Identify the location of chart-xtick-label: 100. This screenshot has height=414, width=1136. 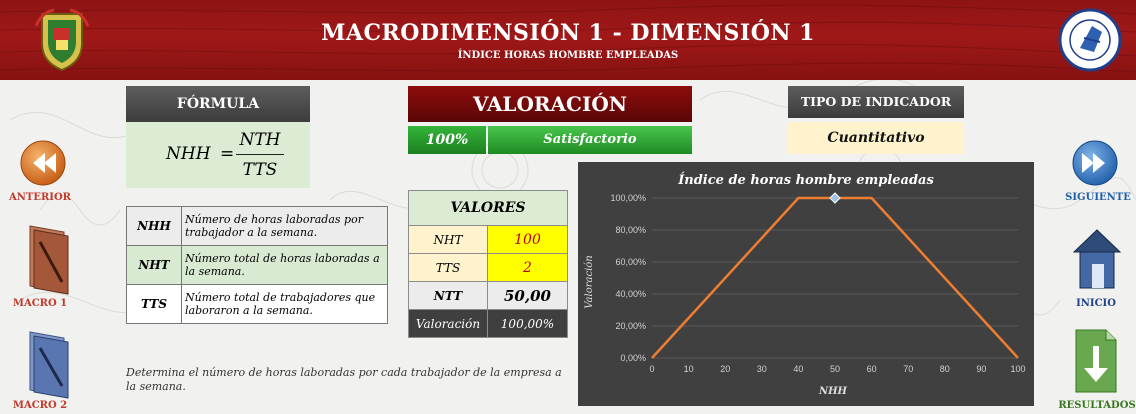
(1017, 369).